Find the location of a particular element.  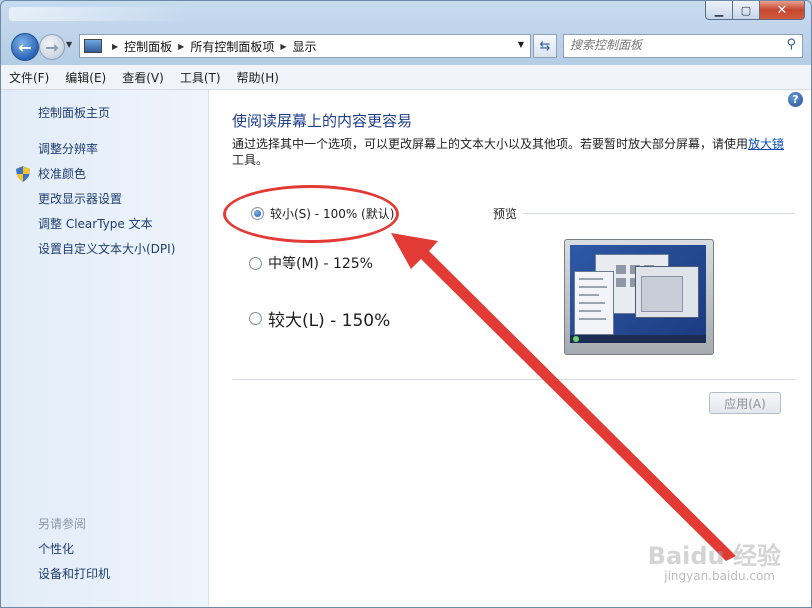

preview-divider is located at coordinates (659, 213).